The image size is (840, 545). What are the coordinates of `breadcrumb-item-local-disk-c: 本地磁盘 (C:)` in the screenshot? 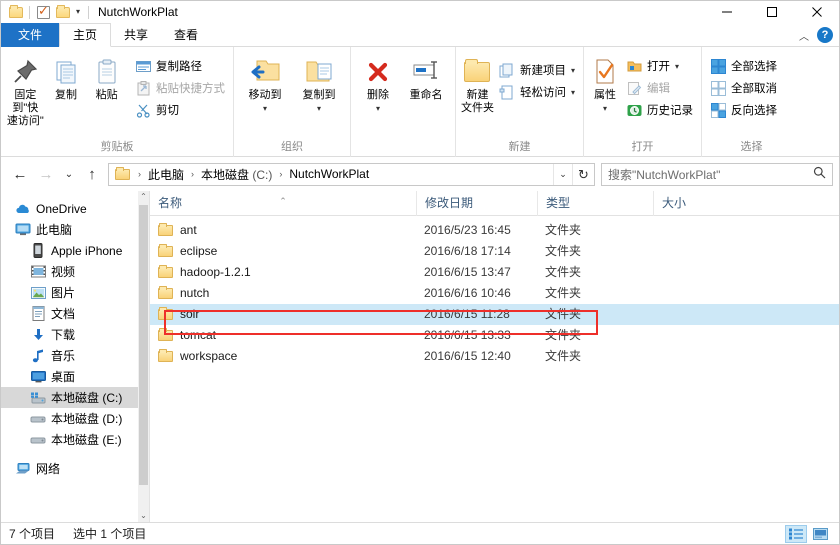 It's located at (236, 174).